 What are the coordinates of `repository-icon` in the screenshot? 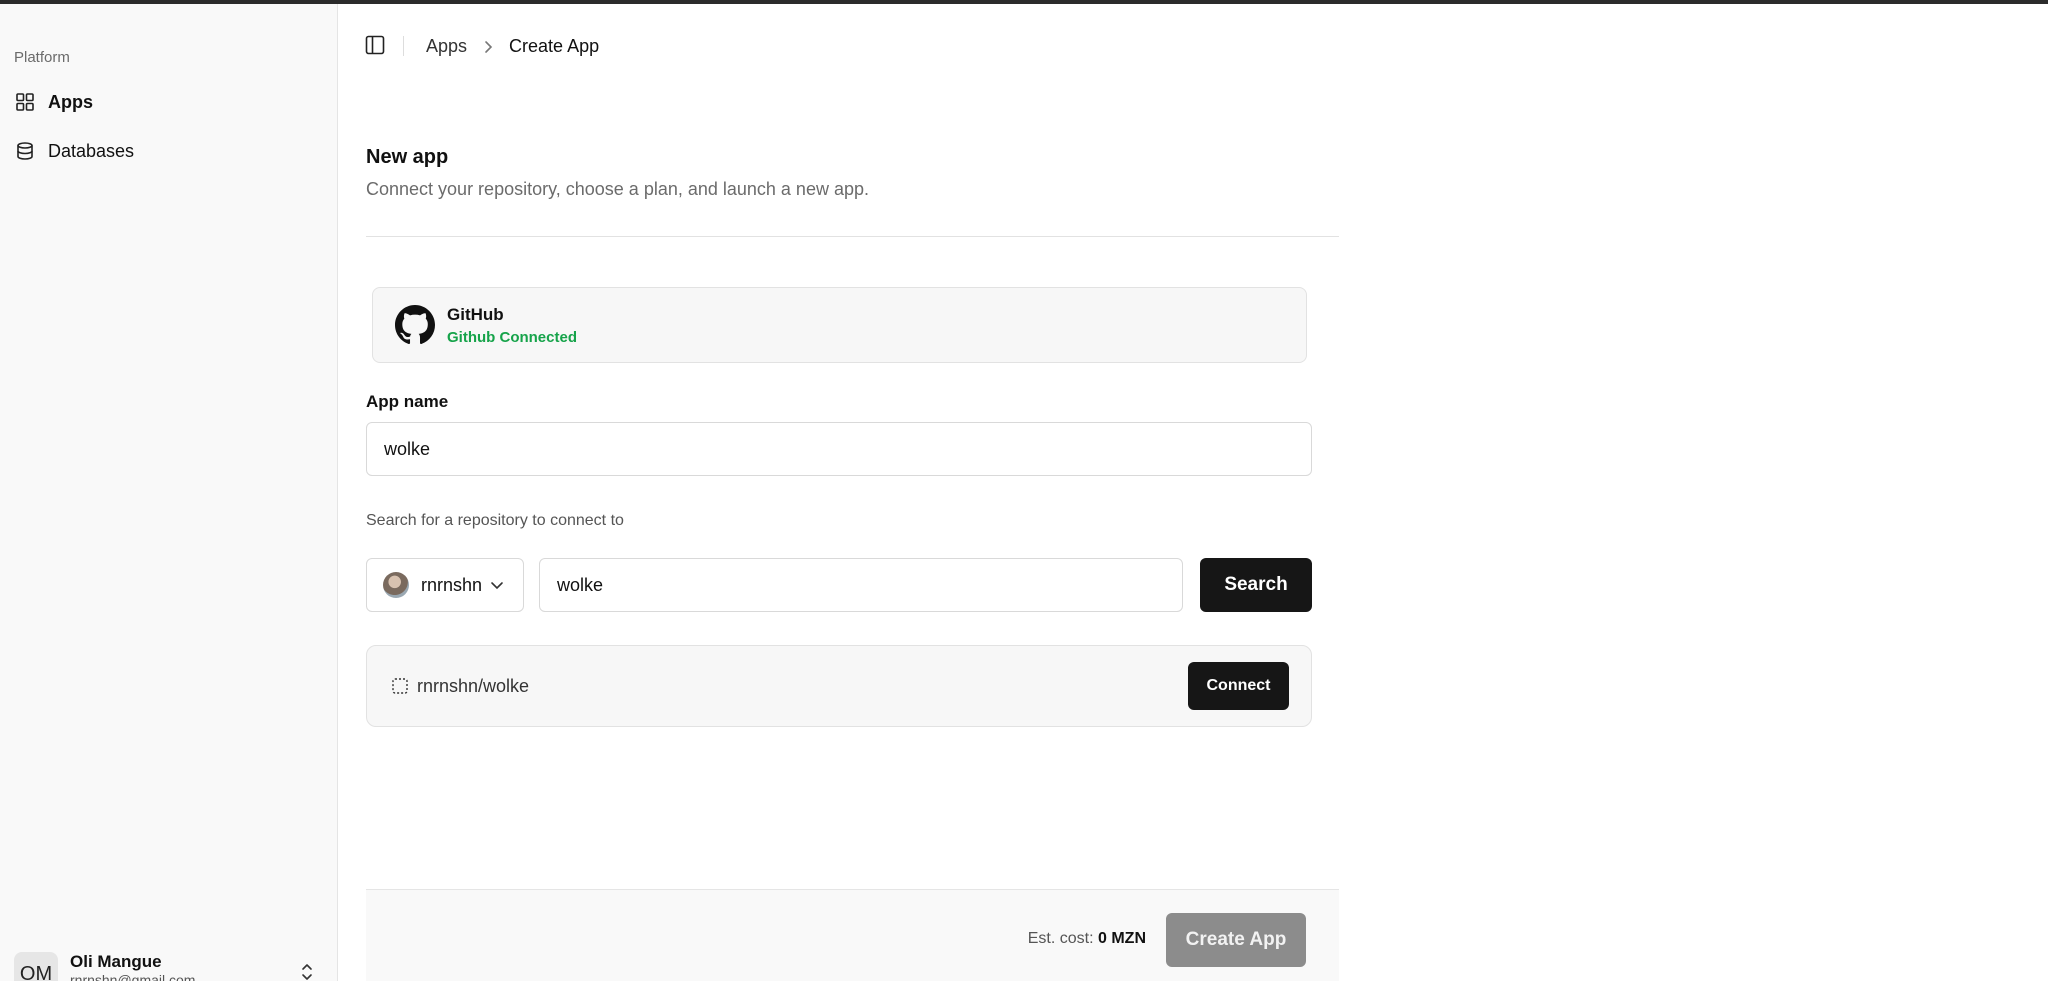 It's located at (400, 686).